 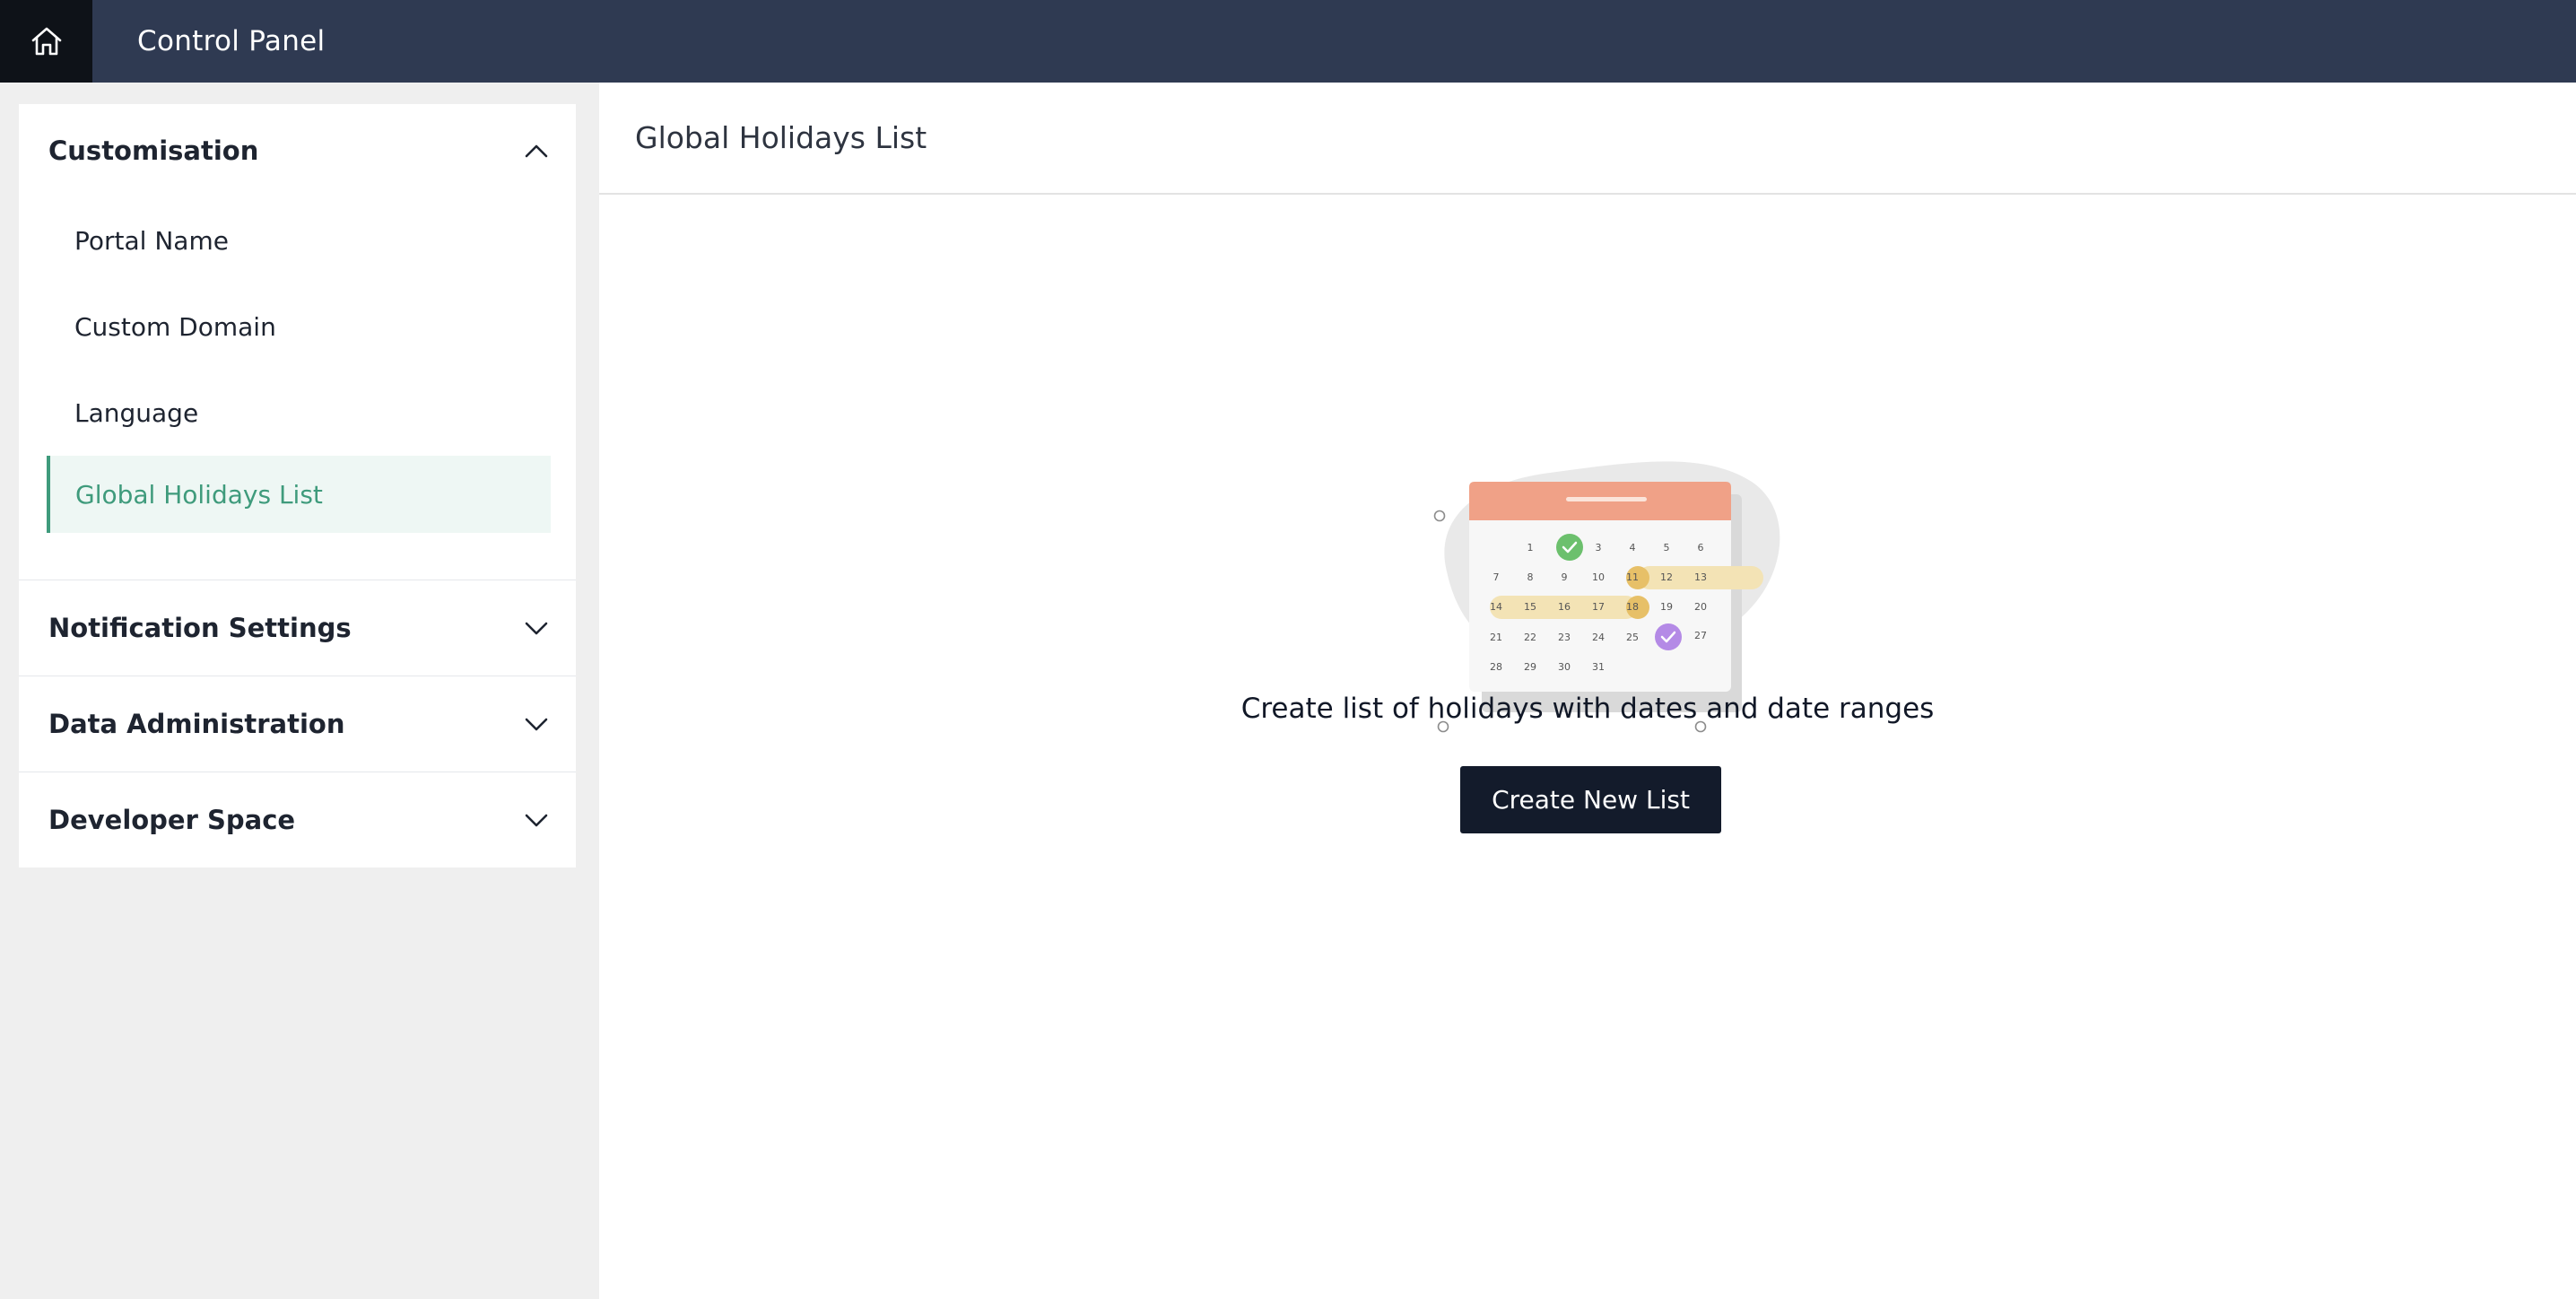 What do you see at coordinates (1530, 667) in the screenshot?
I see `calendar-day: 29` at bounding box center [1530, 667].